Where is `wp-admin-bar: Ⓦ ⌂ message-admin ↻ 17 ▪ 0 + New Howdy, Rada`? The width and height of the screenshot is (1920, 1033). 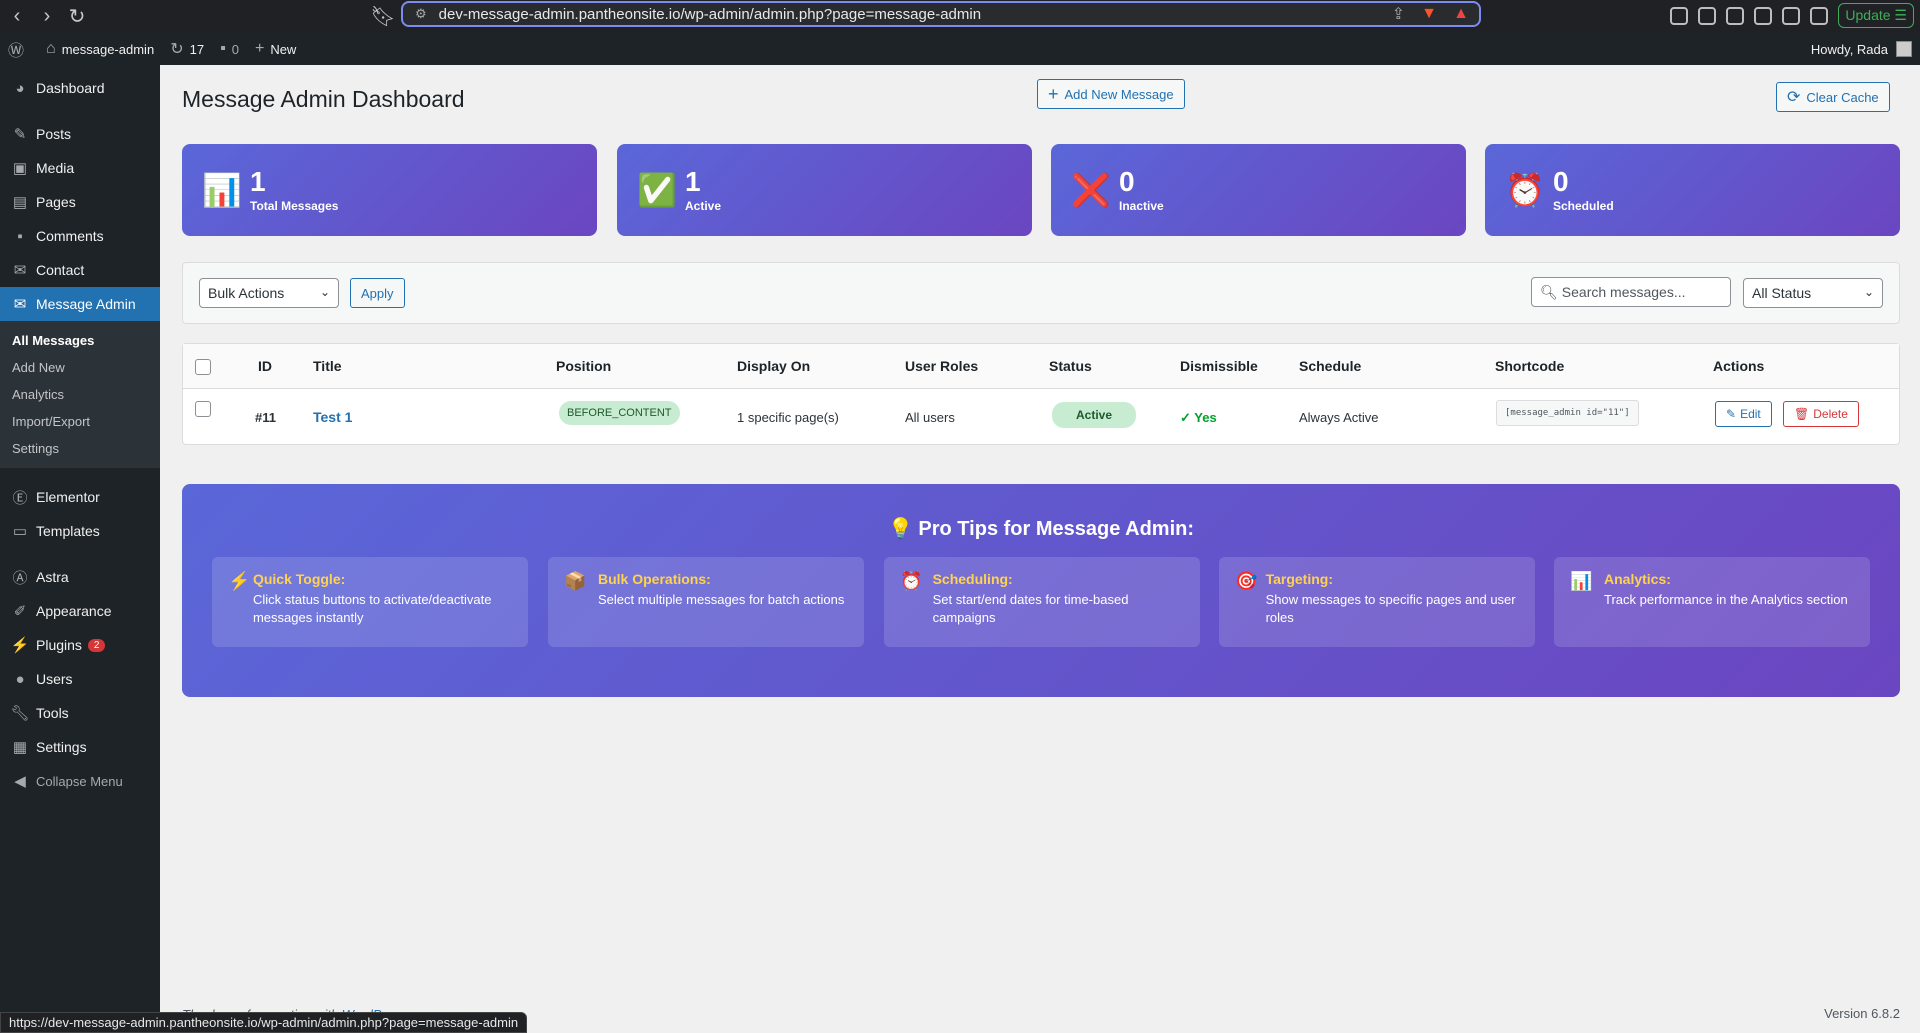 wp-admin-bar: Ⓦ ⌂ message-admin ↻ 17 ▪ 0 + New Howdy, Rada is located at coordinates (960, 49).